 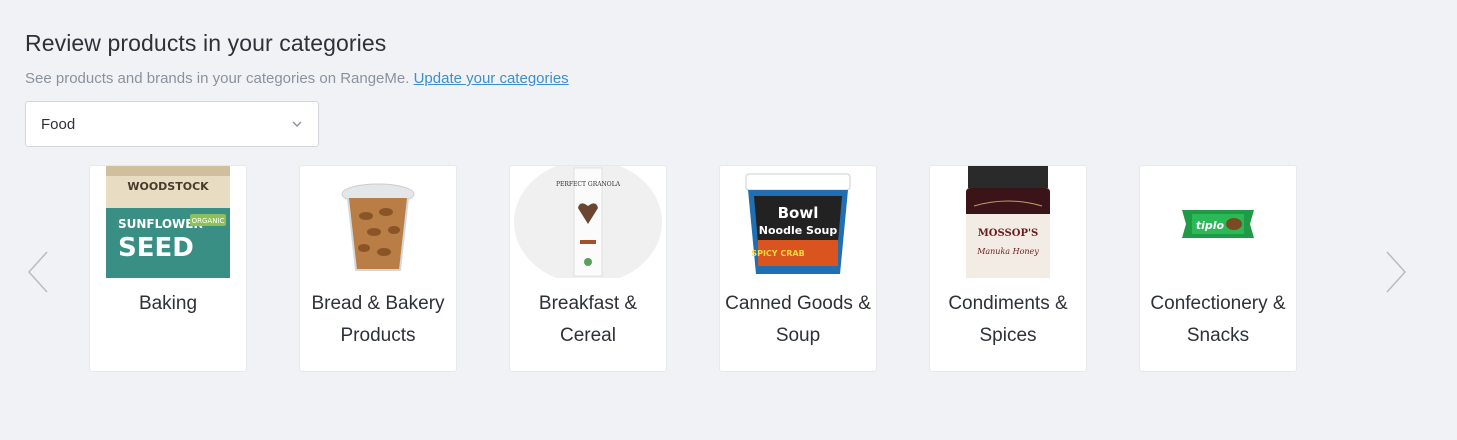 What do you see at coordinates (38, 272) in the screenshot?
I see `carousel-prev-button` at bounding box center [38, 272].